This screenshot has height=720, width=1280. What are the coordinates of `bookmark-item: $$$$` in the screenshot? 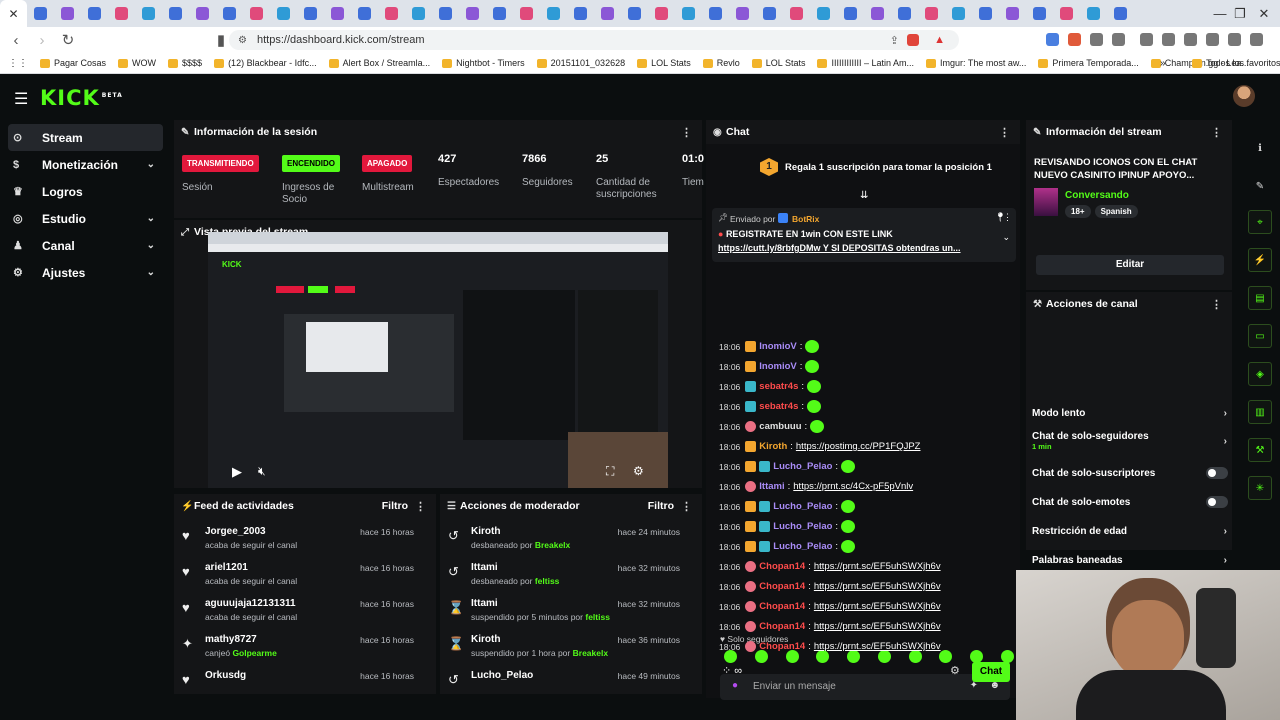 It's located at (185, 63).